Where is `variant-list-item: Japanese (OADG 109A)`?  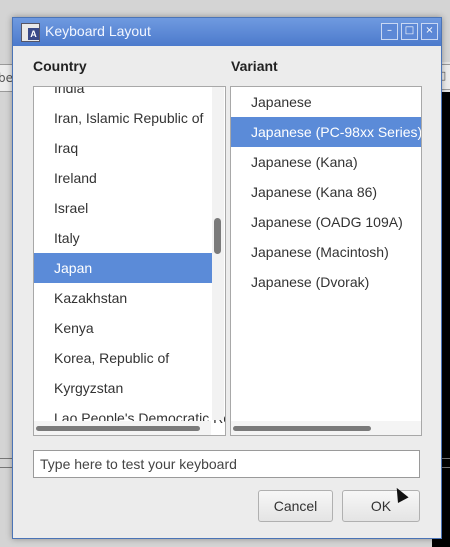
variant-list-item: Japanese (OADG 109A) is located at coordinates (326, 222).